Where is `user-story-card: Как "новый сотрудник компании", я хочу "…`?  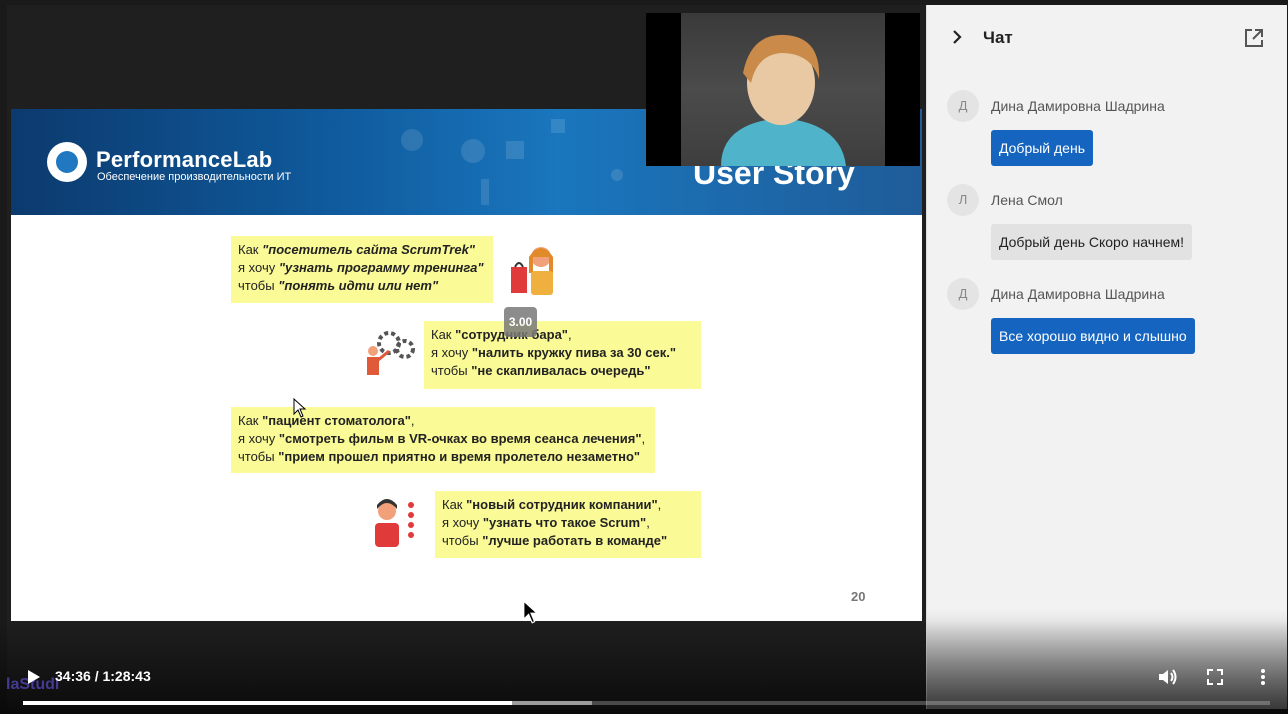 user-story-card: Как "новый сотрудник компании", я хочу "… is located at coordinates (568, 524).